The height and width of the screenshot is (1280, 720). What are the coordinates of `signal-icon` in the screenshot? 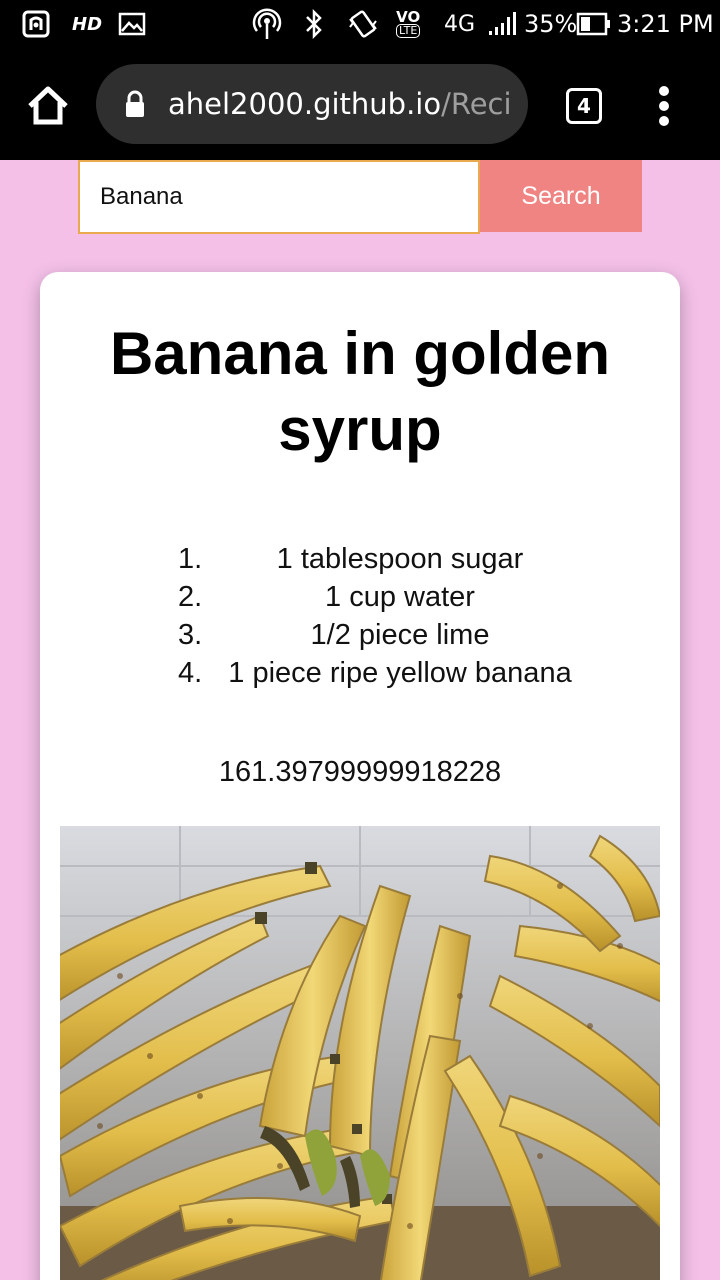 It's located at (504, 24).